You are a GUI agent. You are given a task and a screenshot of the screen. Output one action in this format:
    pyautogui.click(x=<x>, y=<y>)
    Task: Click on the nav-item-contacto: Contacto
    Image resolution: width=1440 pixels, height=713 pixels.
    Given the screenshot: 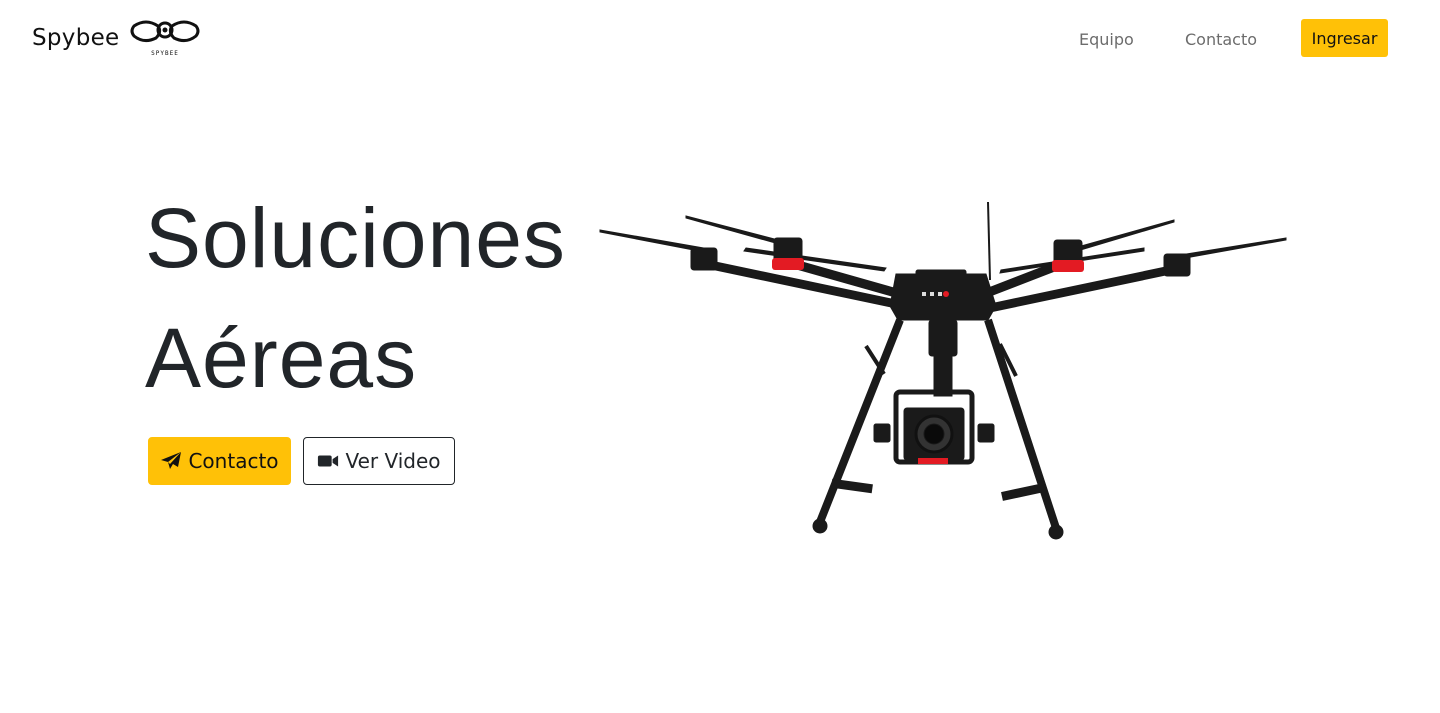 What is the action you would take?
    pyautogui.click(x=1221, y=39)
    